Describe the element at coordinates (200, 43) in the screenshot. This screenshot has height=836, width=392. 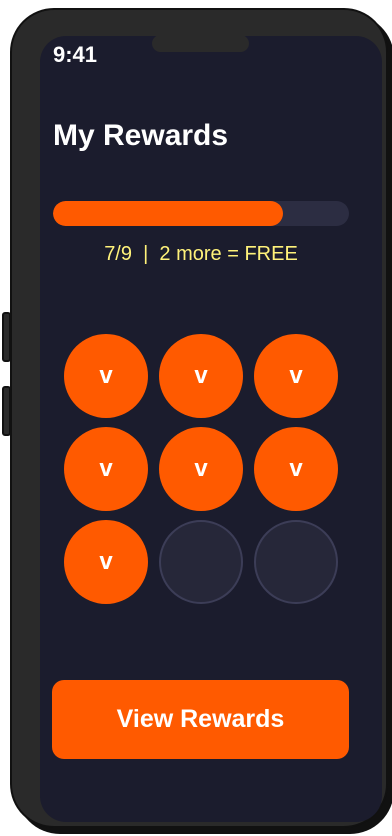
I see `camera-notch` at that location.